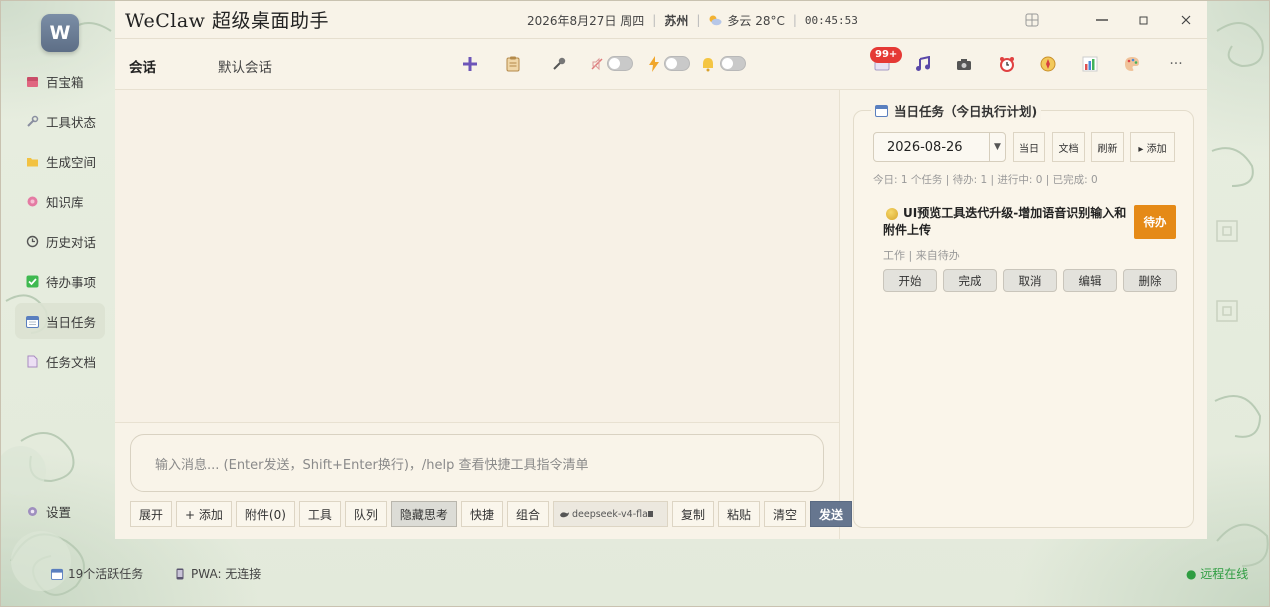 The image size is (1270, 607). What do you see at coordinates (265, 514) in the screenshot?
I see `attachment-button: 附件(0)` at bounding box center [265, 514].